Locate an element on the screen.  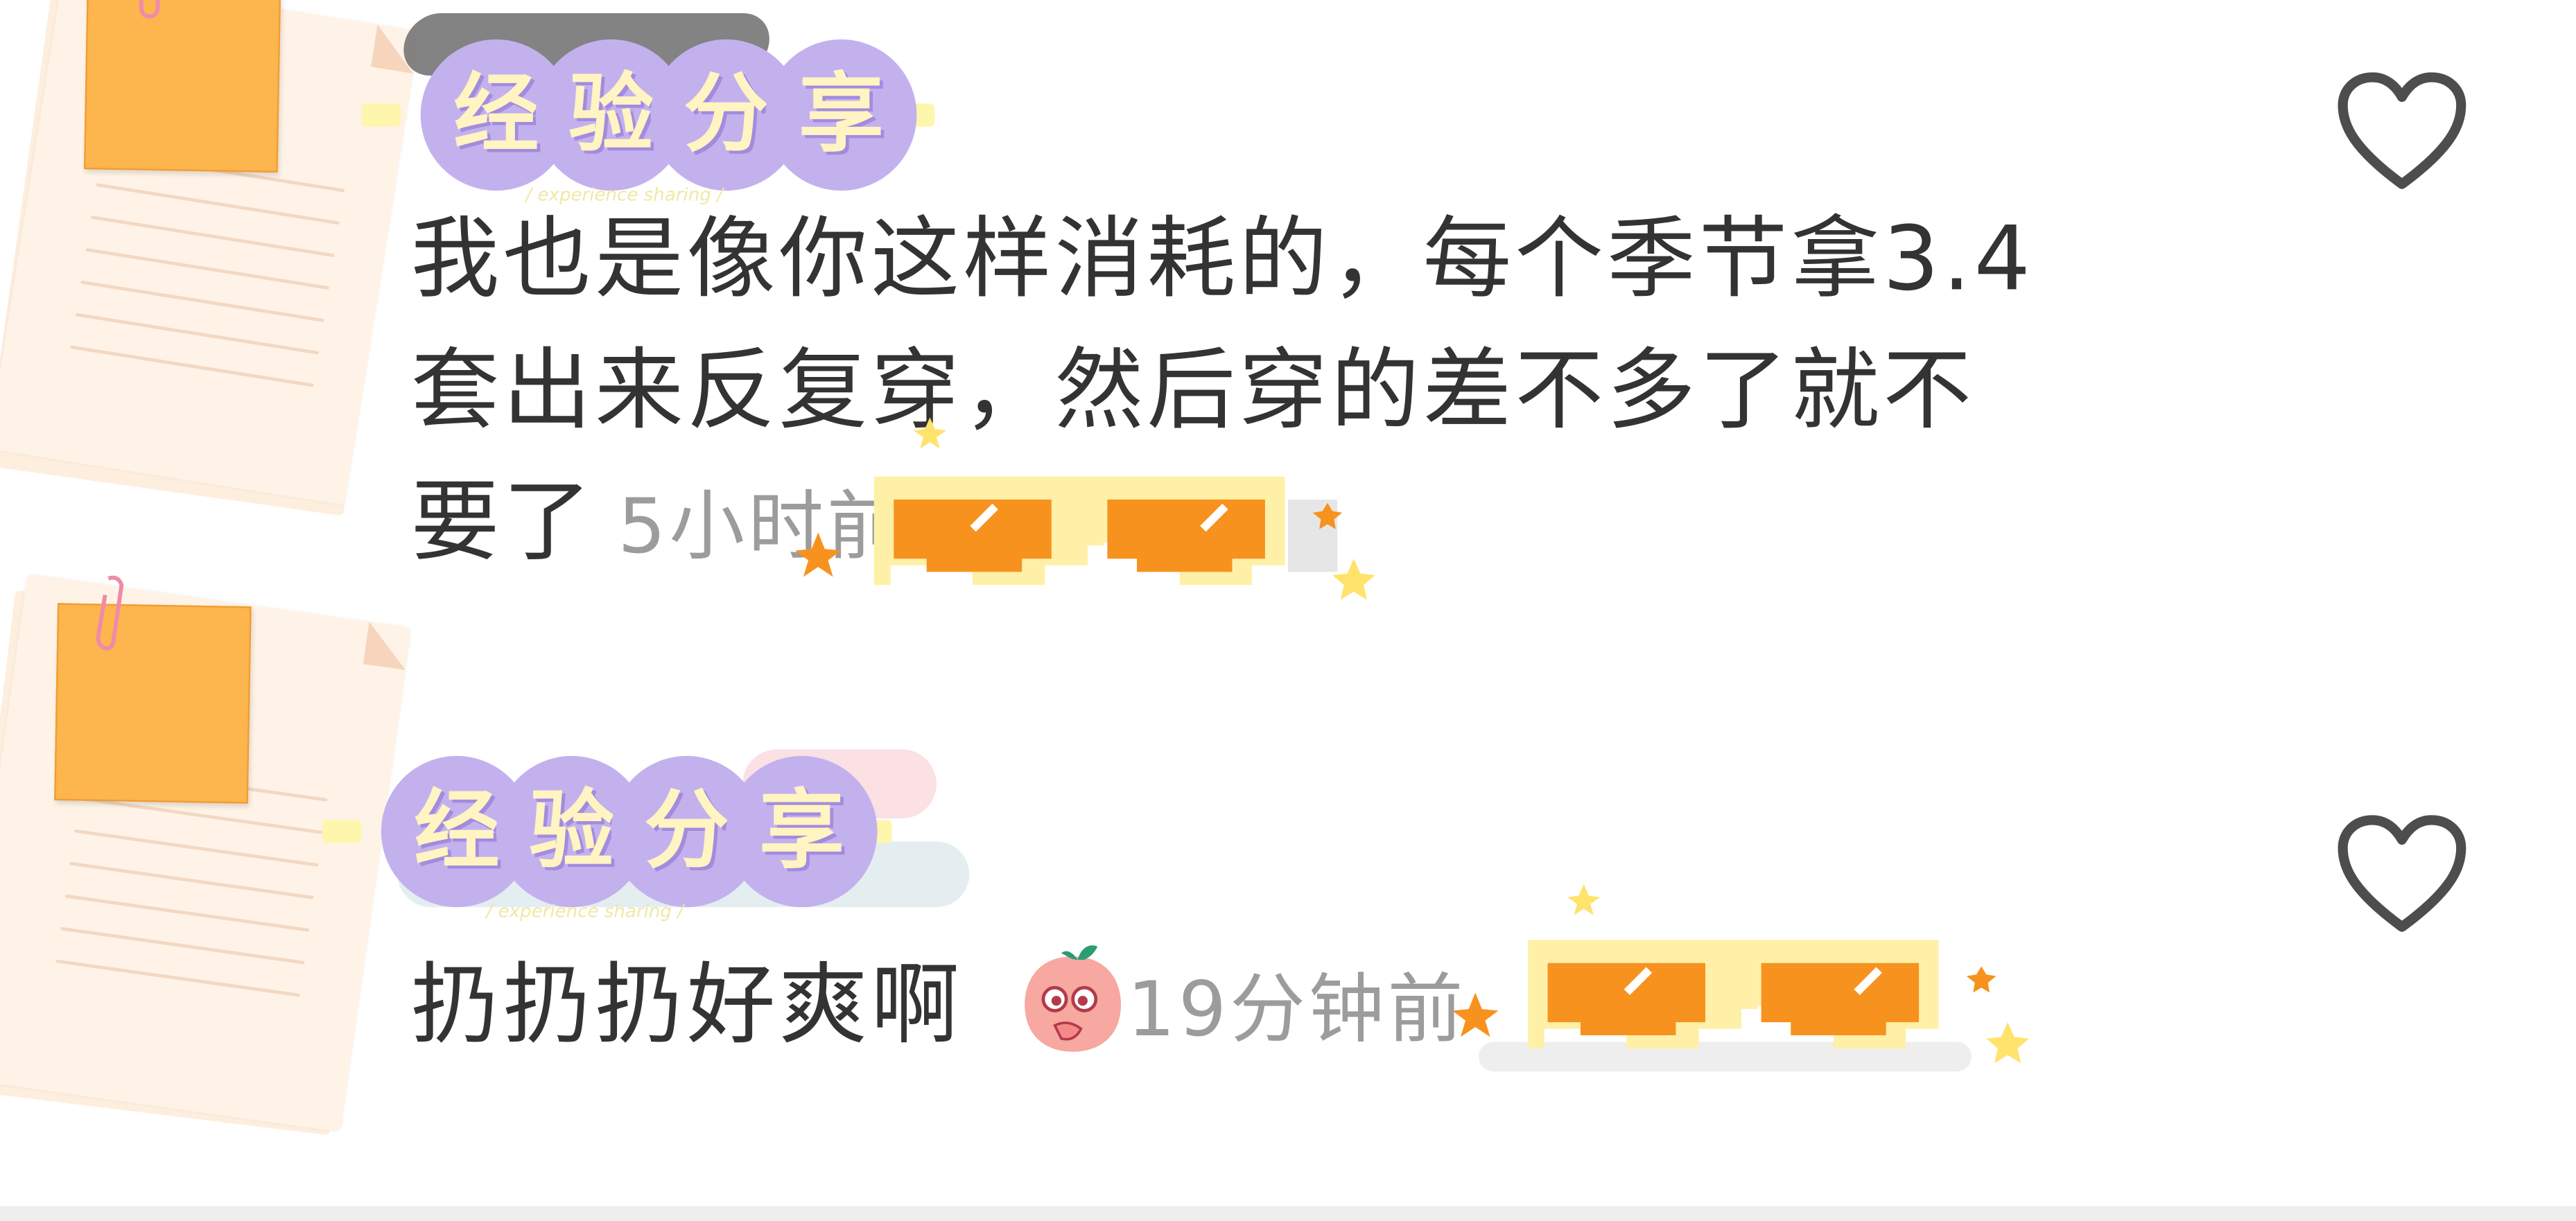
paper-fold is located at coordinates (387, 646).